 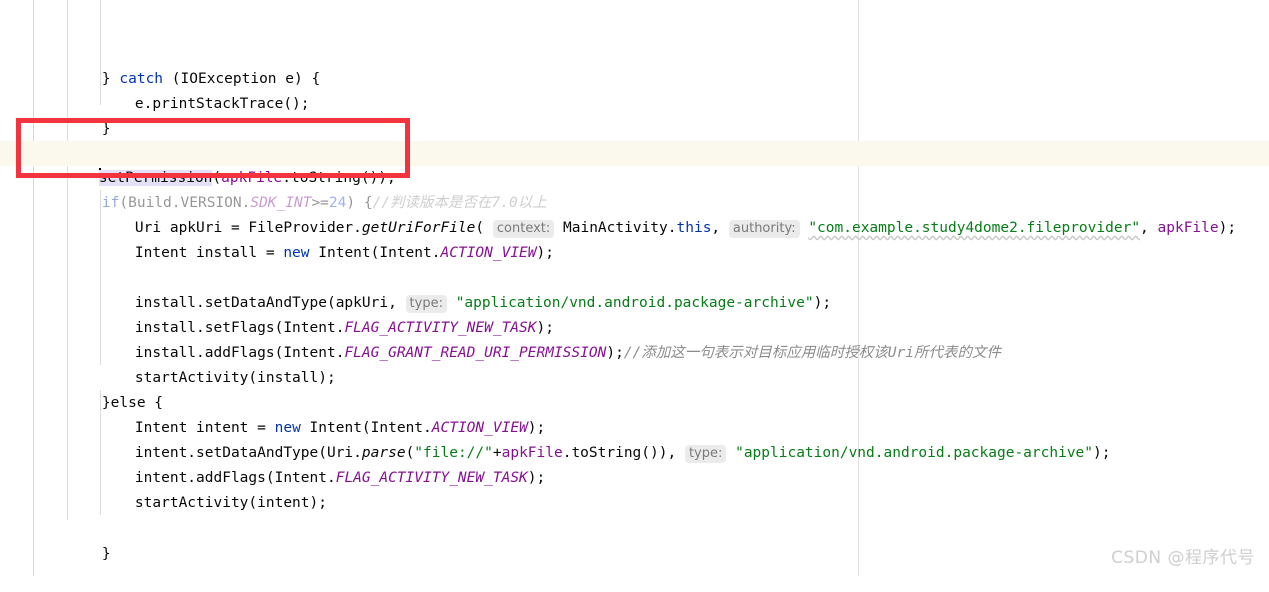 I want to click on code-token-startactivity-intent: startActivity(intent);, so click(x=230, y=503).